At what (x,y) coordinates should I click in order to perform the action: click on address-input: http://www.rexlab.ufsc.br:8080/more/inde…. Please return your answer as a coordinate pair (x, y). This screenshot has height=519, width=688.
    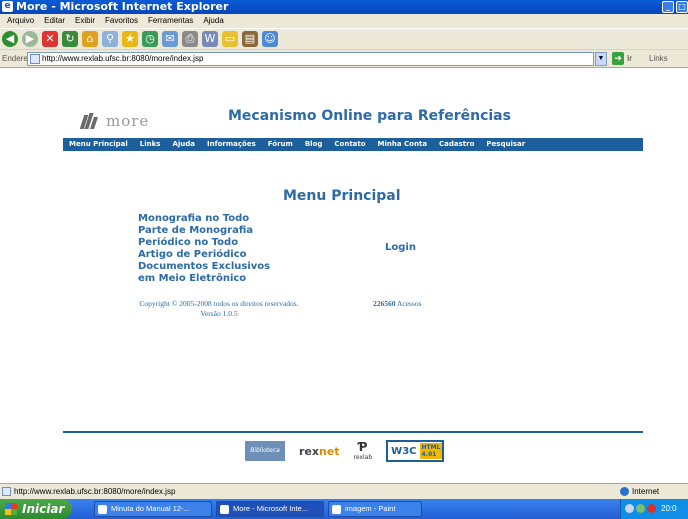
    Looking at the image, I should click on (310, 59).